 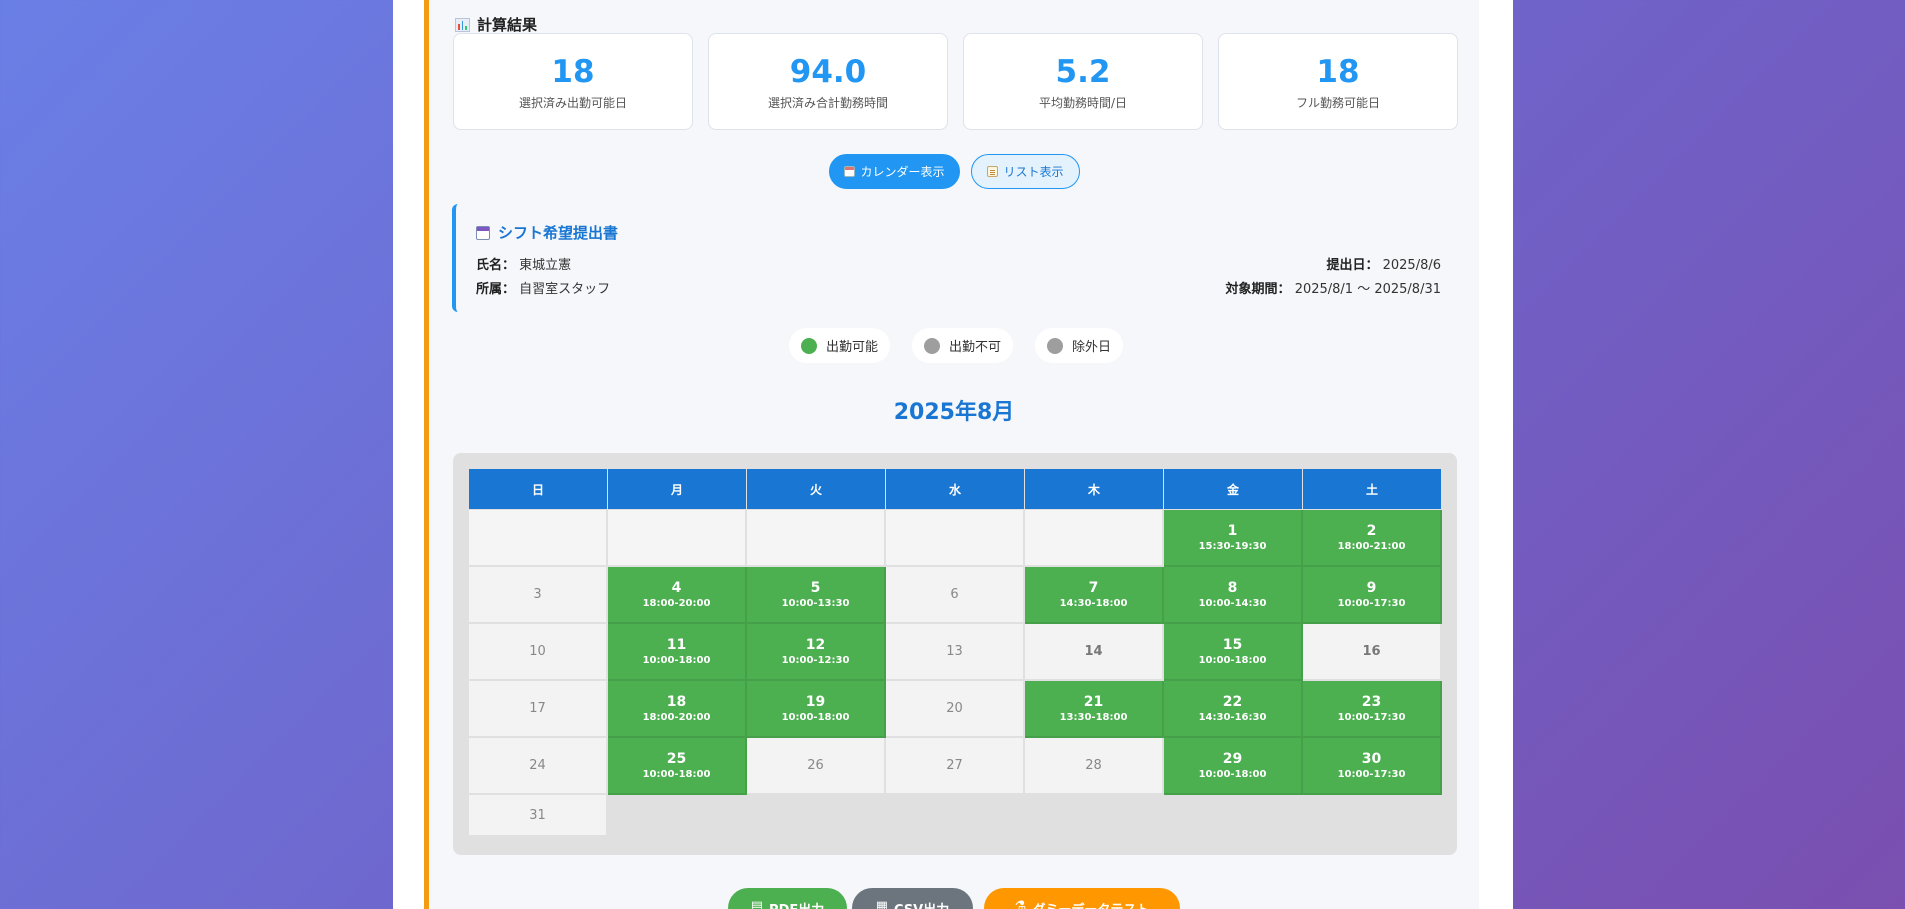 What do you see at coordinates (1025, 171) in the screenshot?
I see `list-view-button: リスト表示` at bounding box center [1025, 171].